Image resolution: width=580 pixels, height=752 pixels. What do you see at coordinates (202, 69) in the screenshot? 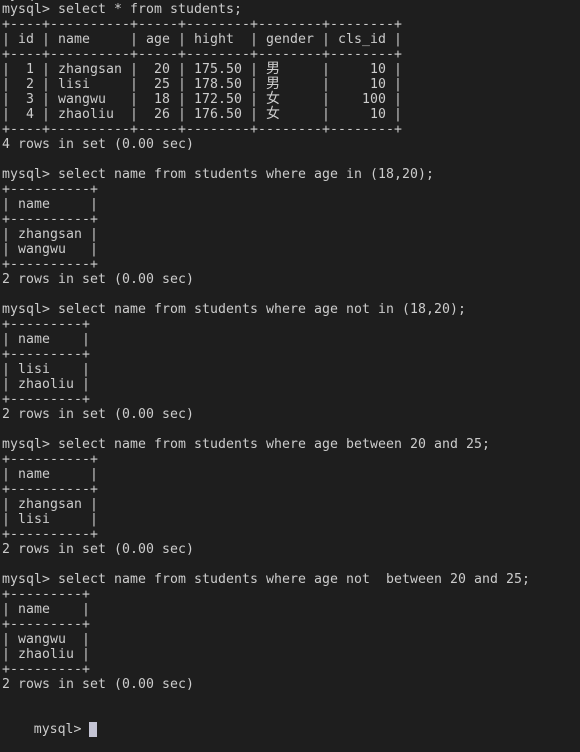
I see `table-row: | 1 | zhangsan | 20 | 175.50 | 男 | 10 |` at bounding box center [202, 69].